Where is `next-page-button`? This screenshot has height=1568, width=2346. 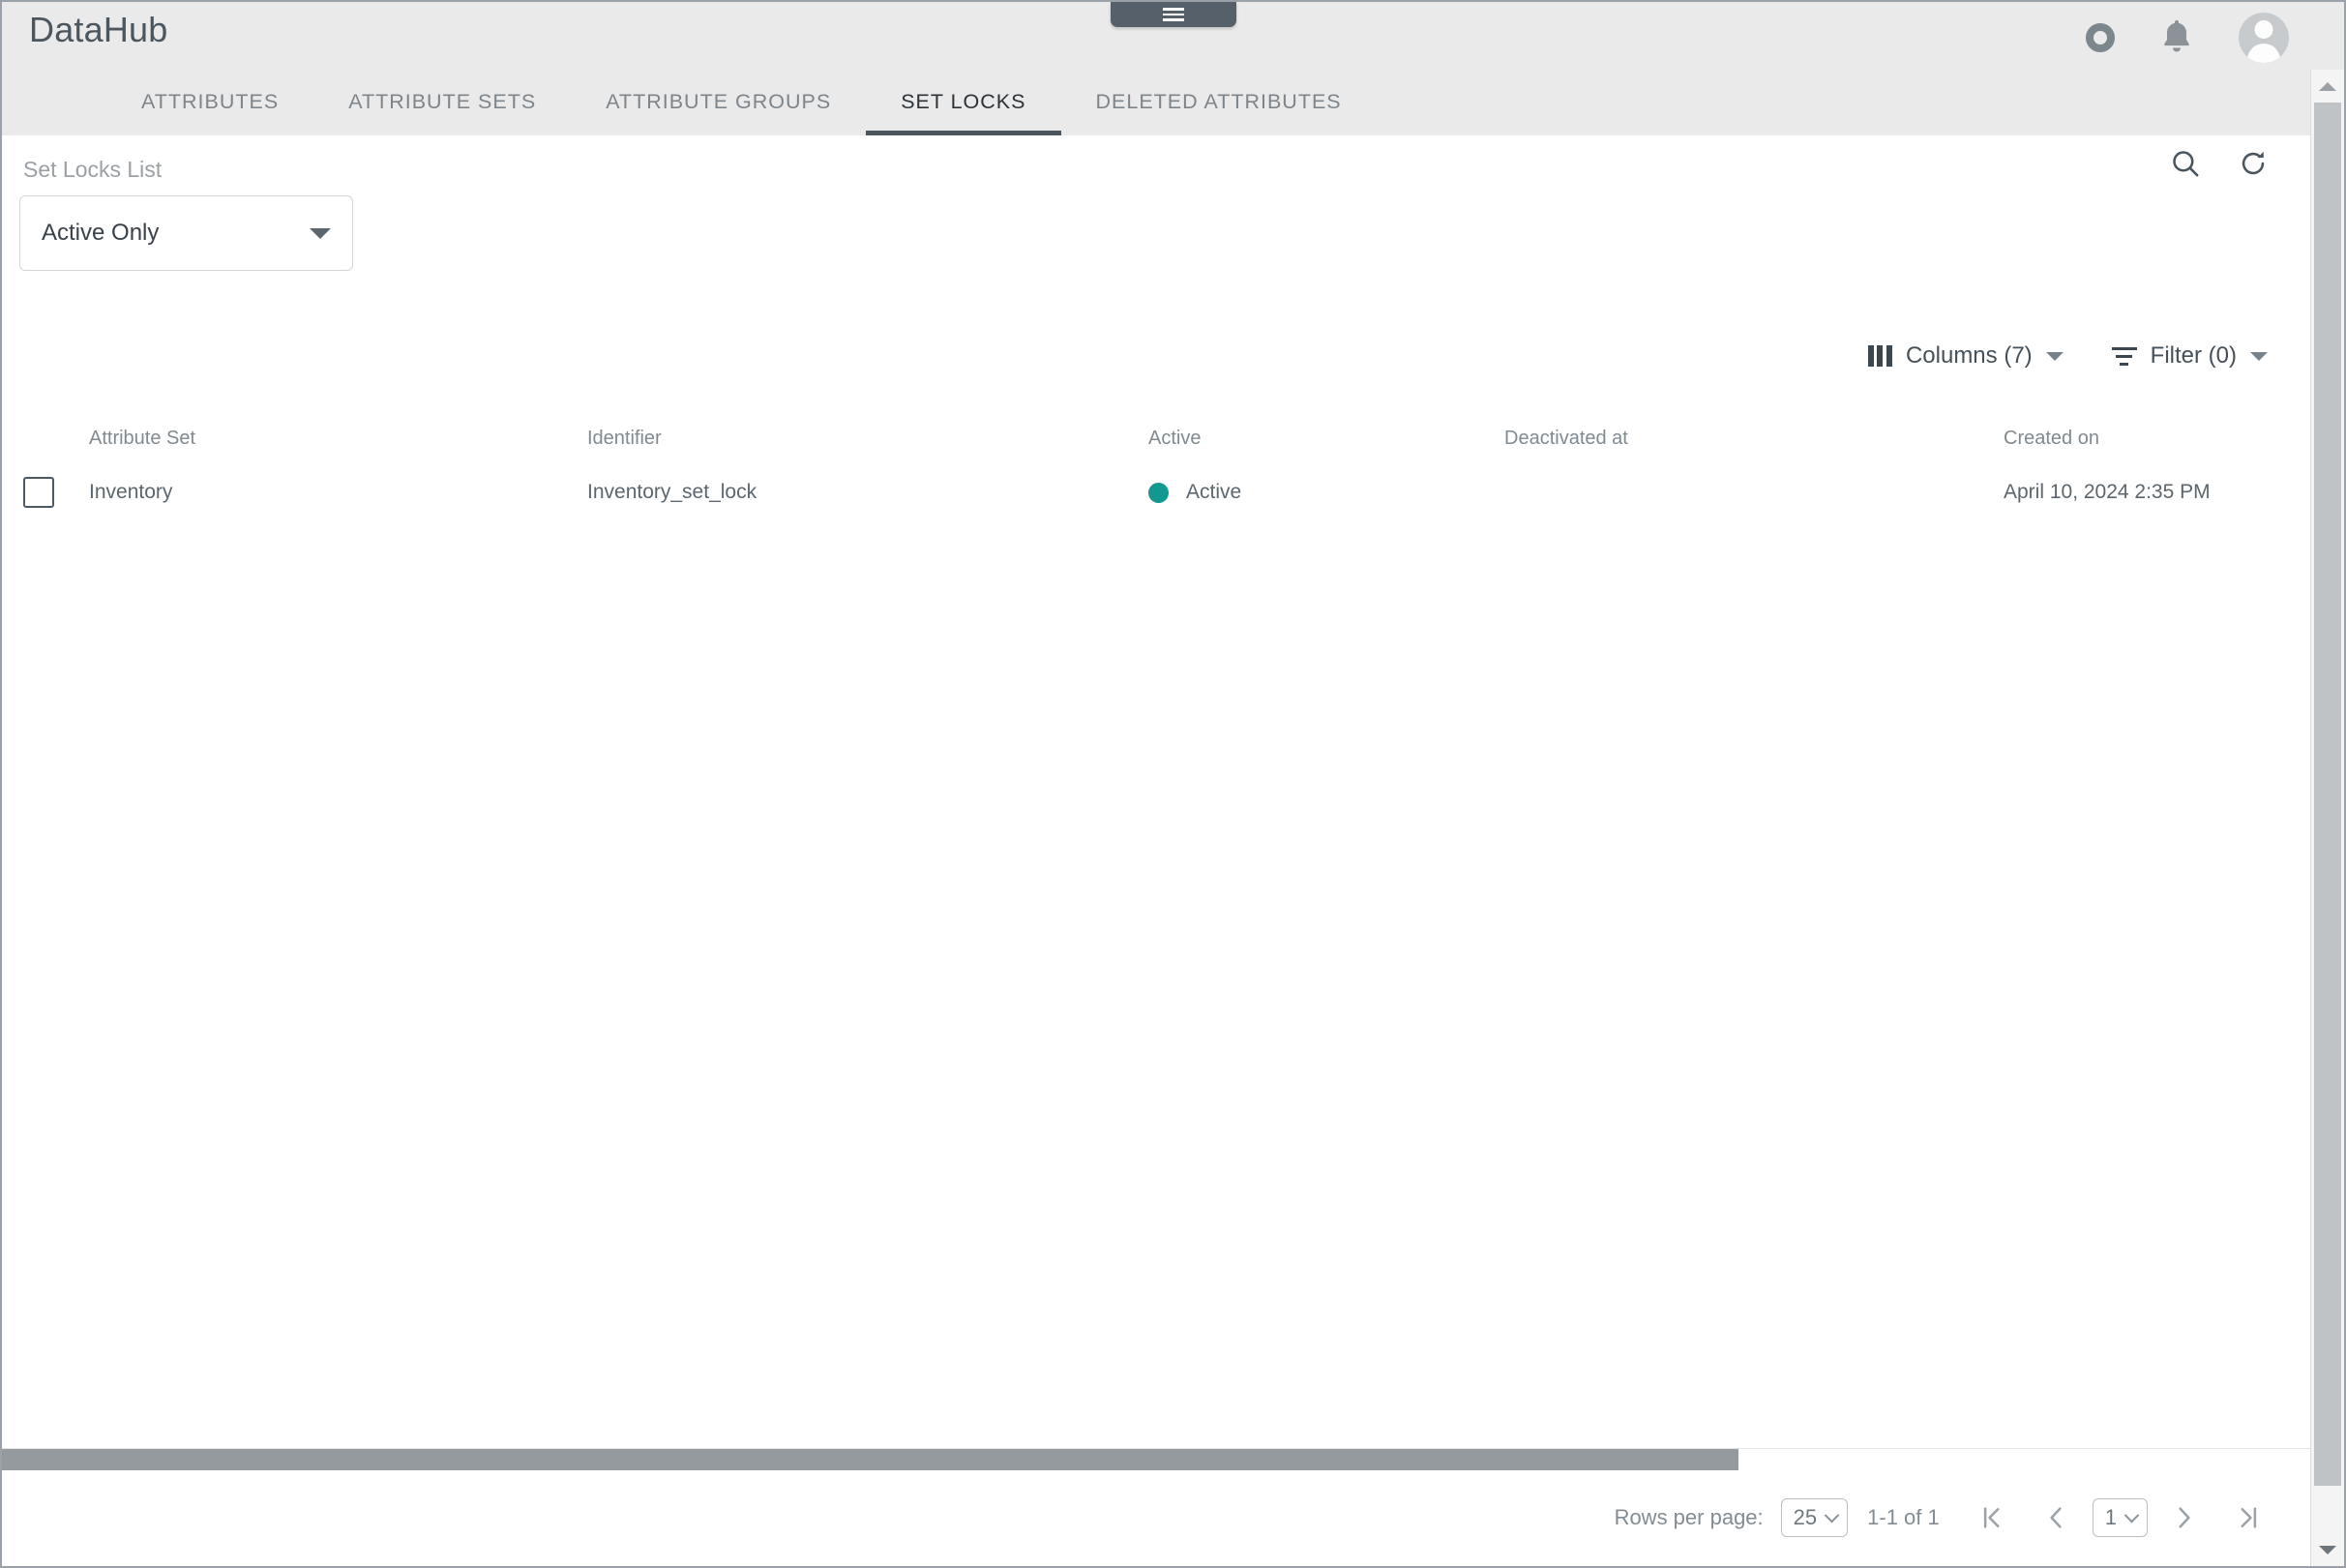
next-page-button is located at coordinates (2184, 1518).